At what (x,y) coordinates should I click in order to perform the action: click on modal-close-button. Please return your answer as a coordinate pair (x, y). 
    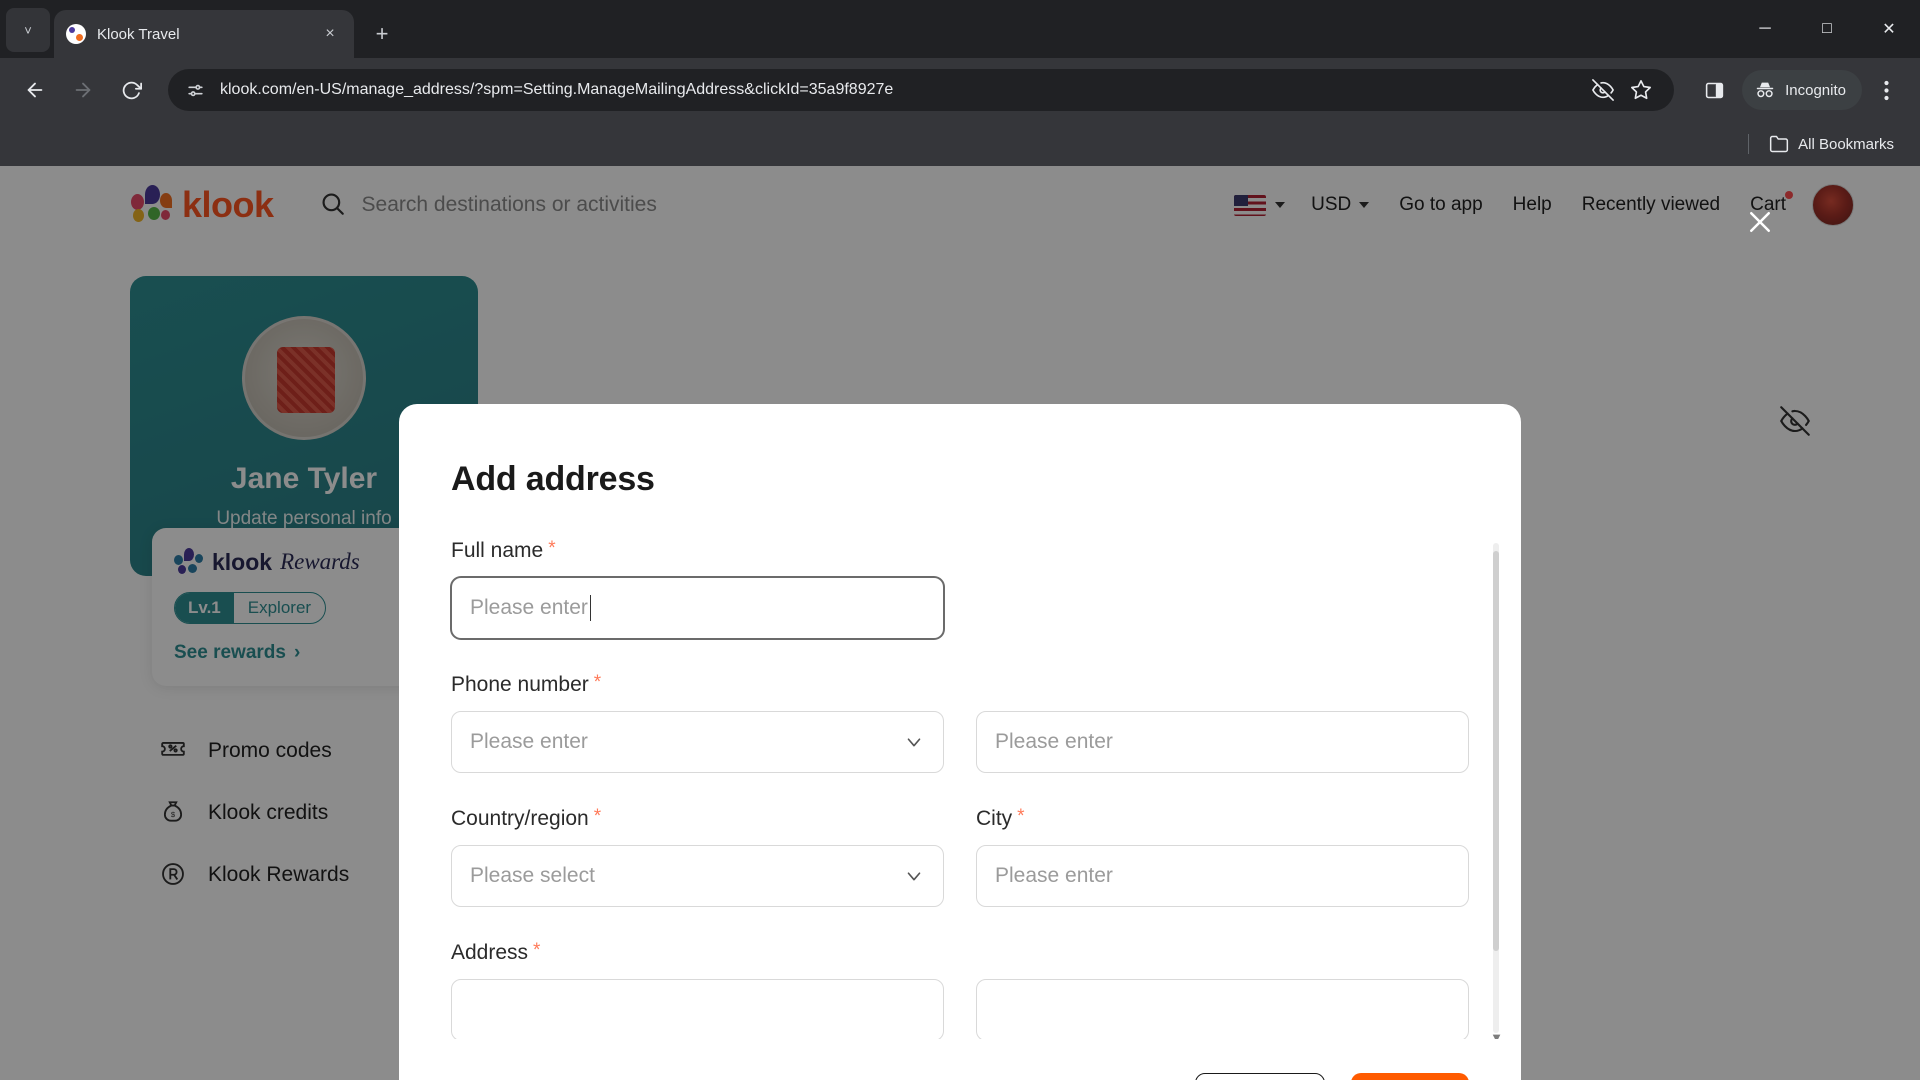
    Looking at the image, I should click on (1760, 222).